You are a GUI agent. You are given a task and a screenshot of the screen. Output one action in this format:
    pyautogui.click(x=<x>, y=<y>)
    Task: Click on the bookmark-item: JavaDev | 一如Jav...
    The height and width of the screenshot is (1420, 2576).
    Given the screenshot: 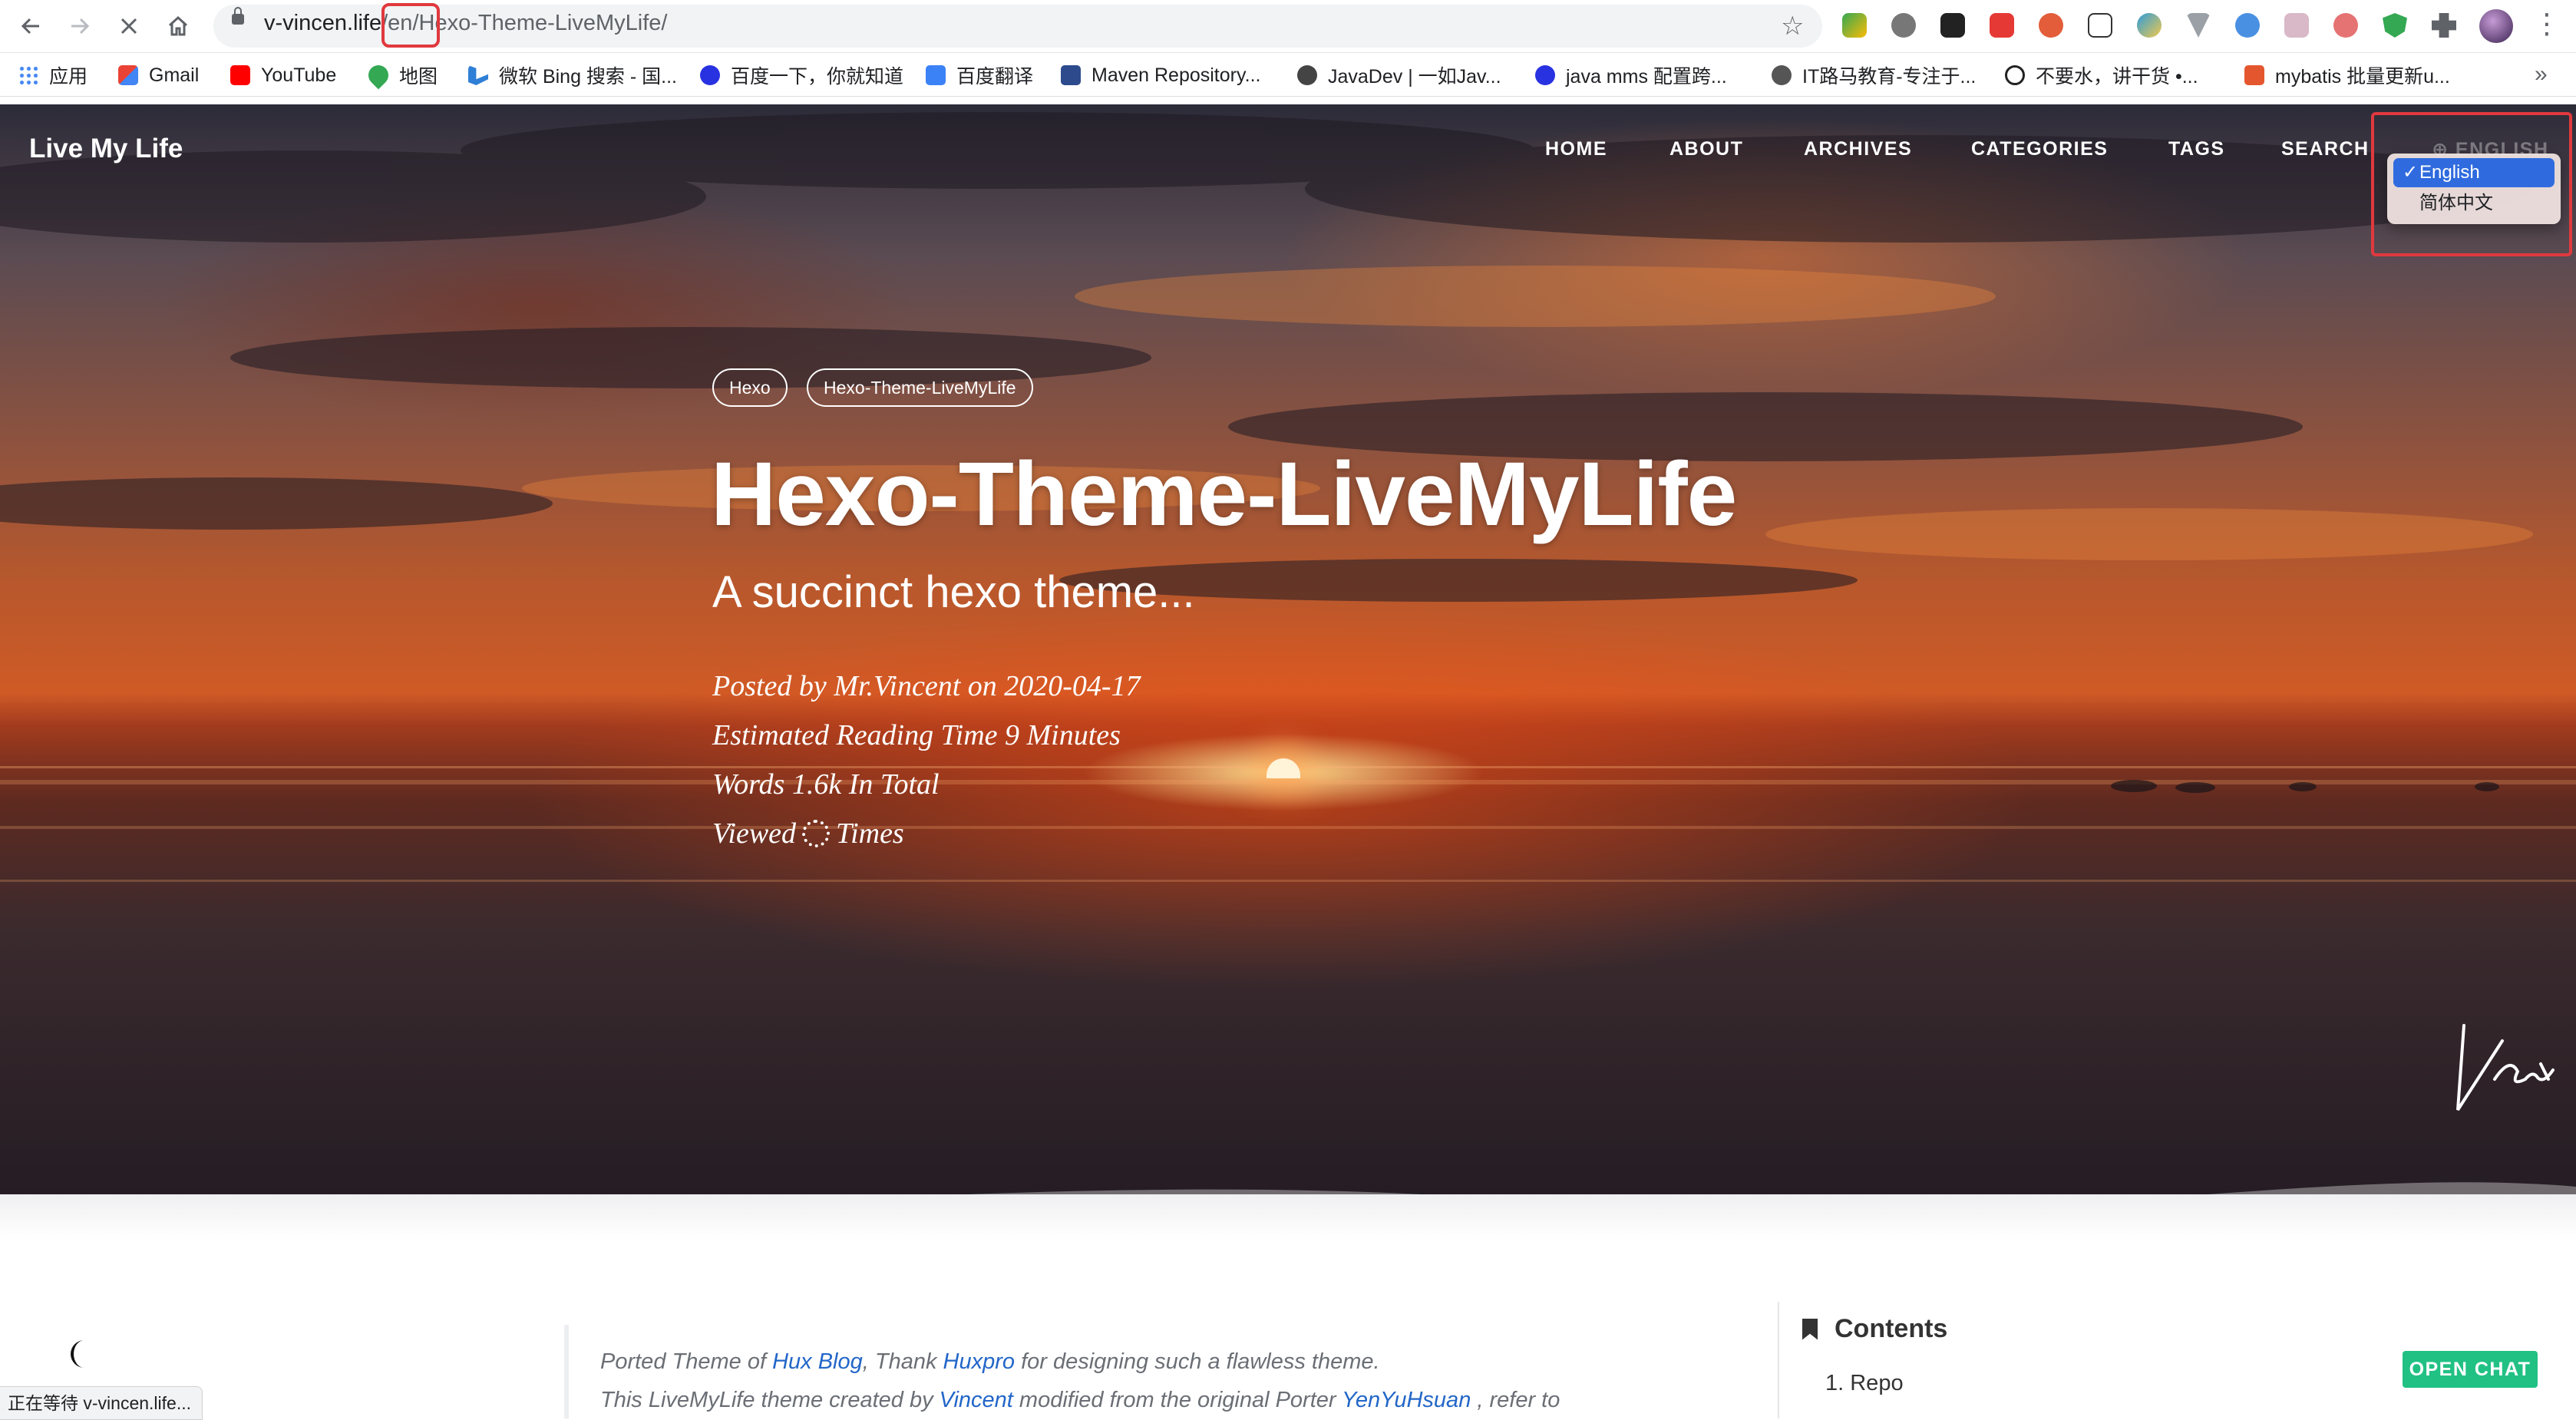 What is the action you would take?
    pyautogui.click(x=1399, y=76)
    